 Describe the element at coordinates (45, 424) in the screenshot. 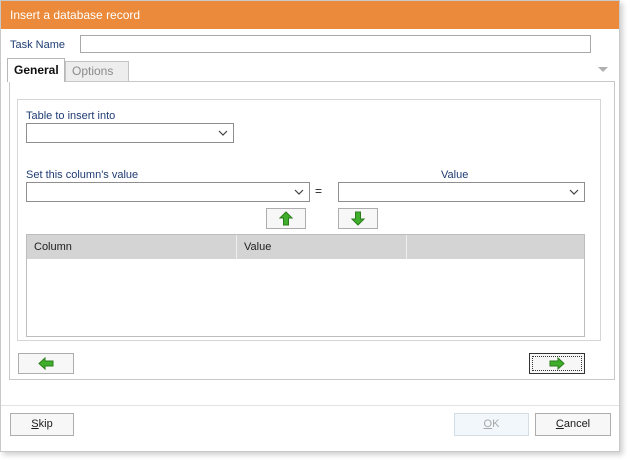

I see `skip-label-rest: kip` at that location.